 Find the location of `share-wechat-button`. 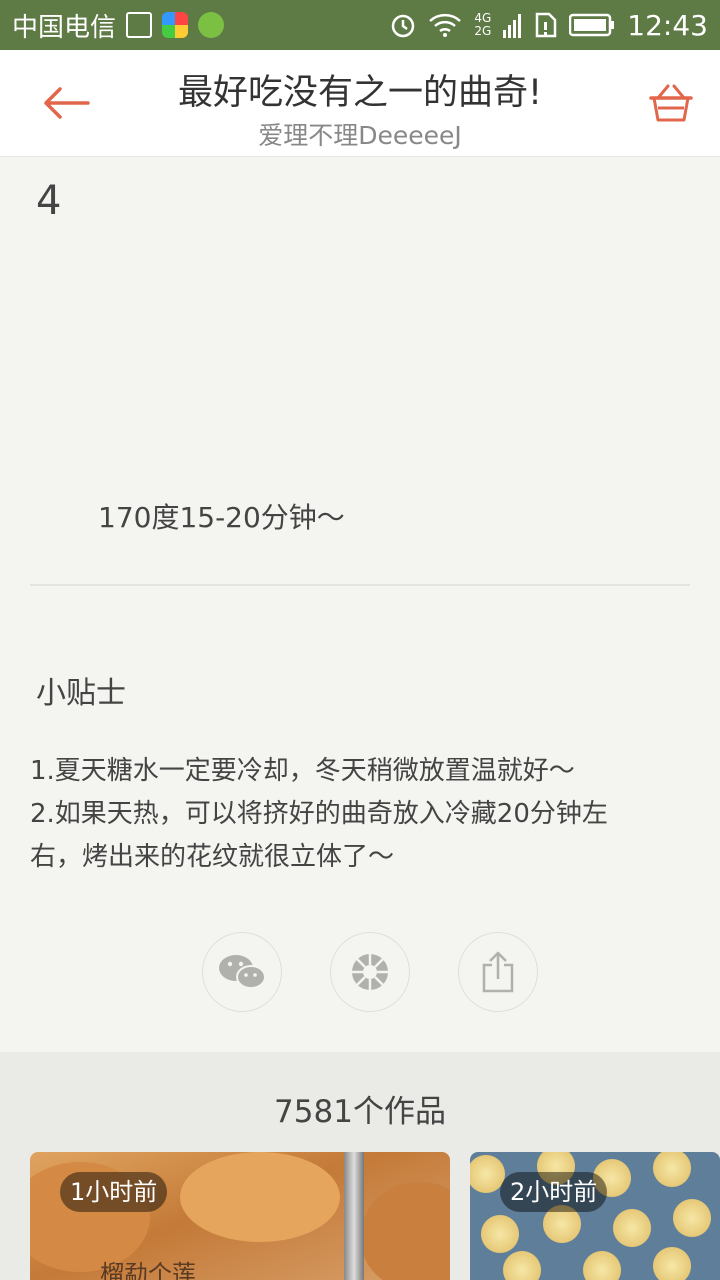

share-wechat-button is located at coordinates (242, 972).